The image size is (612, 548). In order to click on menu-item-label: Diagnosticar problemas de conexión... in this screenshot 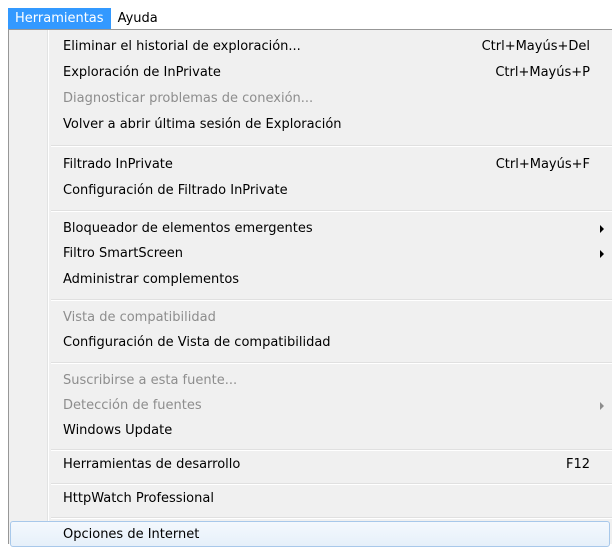, I will do `click(188, 98)`.